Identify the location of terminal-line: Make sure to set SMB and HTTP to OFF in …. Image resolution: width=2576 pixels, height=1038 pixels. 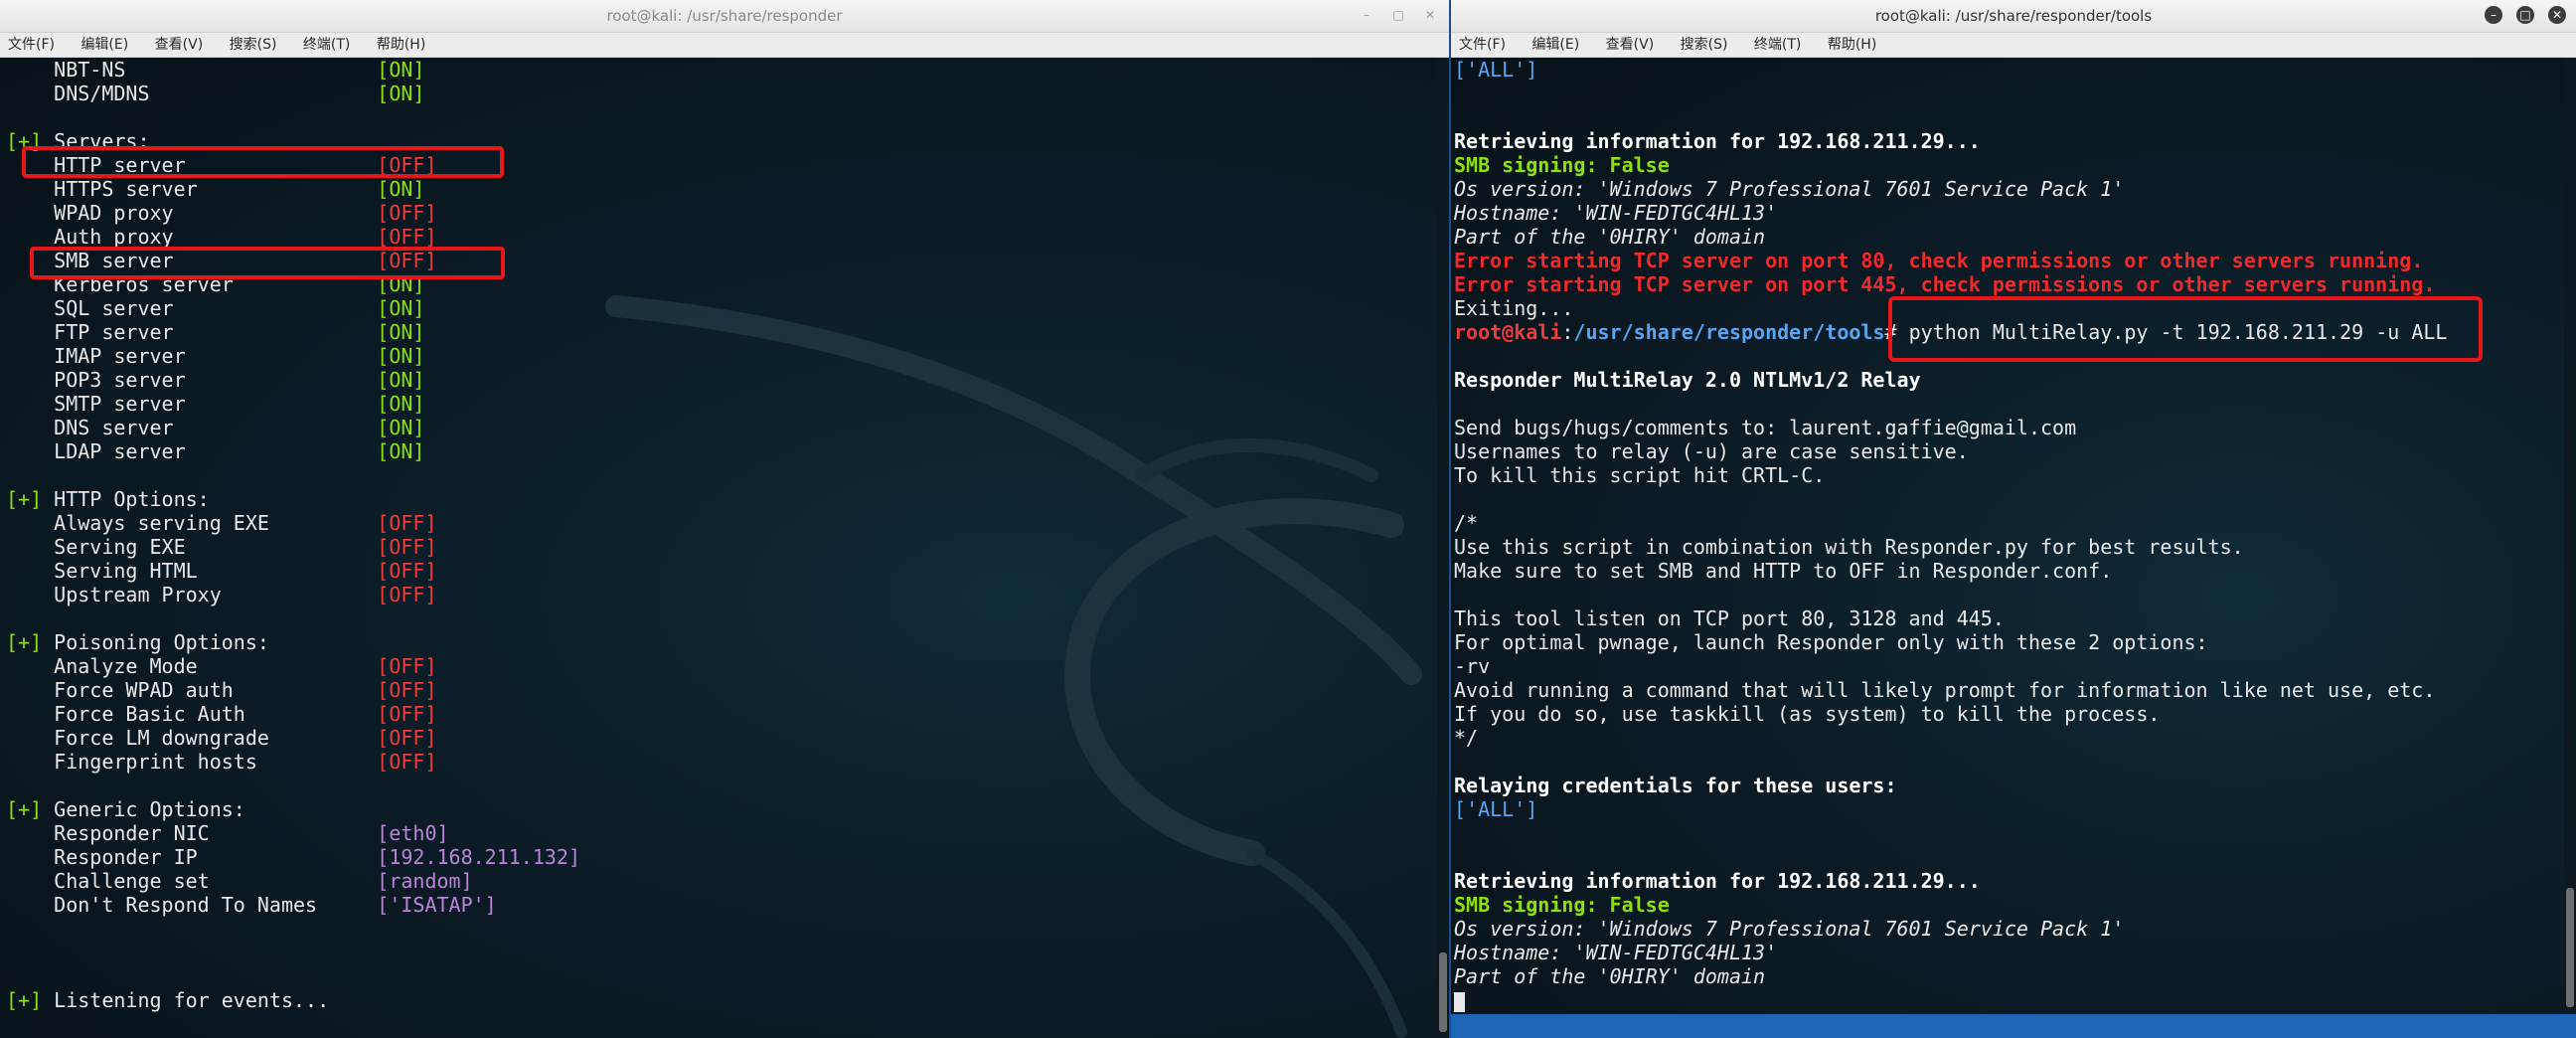
(2004, 571).